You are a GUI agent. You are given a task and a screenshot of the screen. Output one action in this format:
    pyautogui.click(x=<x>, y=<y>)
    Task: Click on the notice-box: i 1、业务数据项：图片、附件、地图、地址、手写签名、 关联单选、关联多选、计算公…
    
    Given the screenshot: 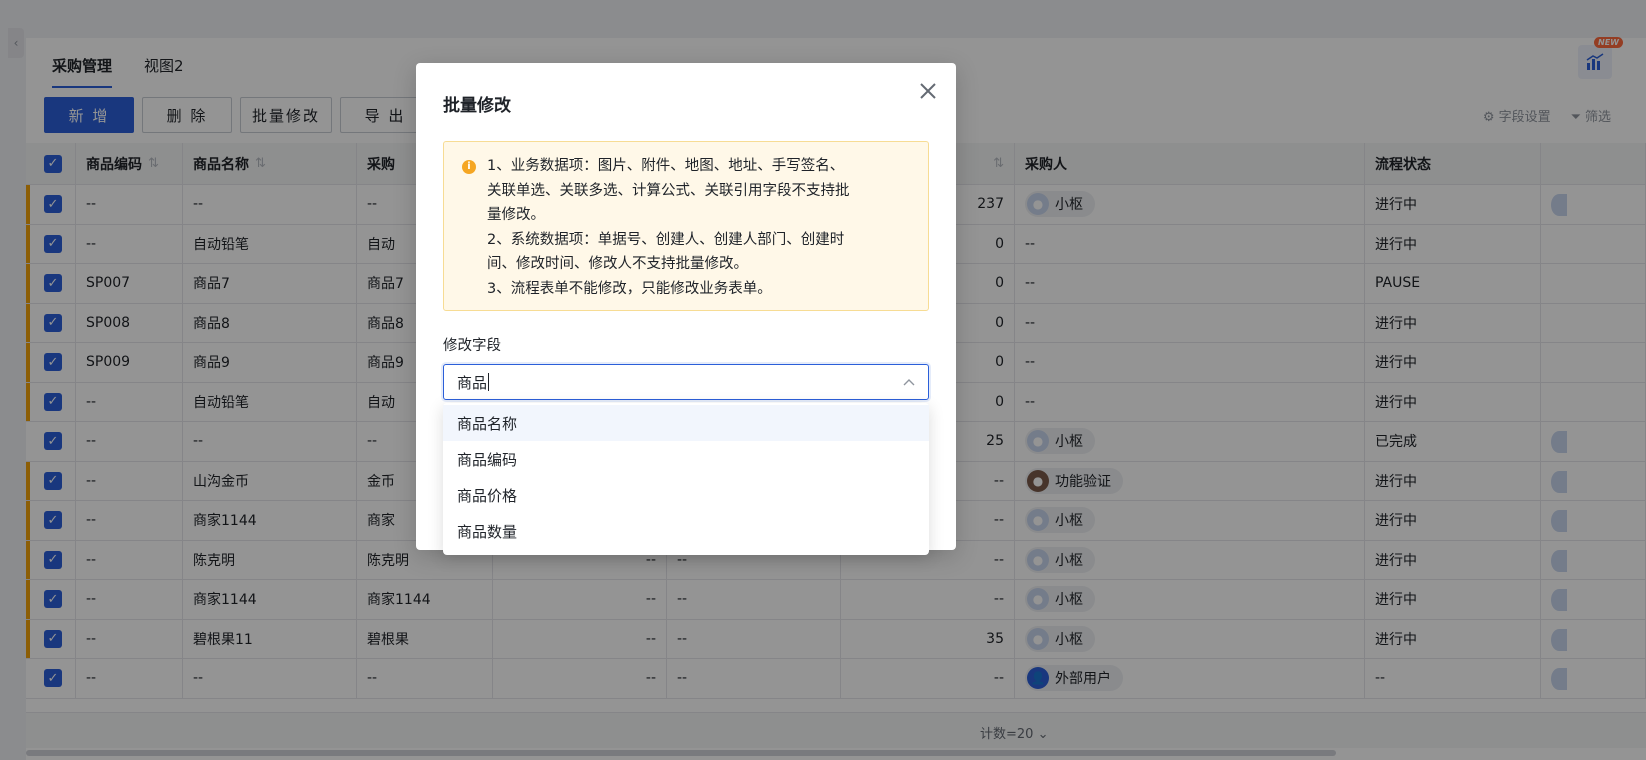 What is the action you would take?
    pyautogui.click(x=686, y=226)
    